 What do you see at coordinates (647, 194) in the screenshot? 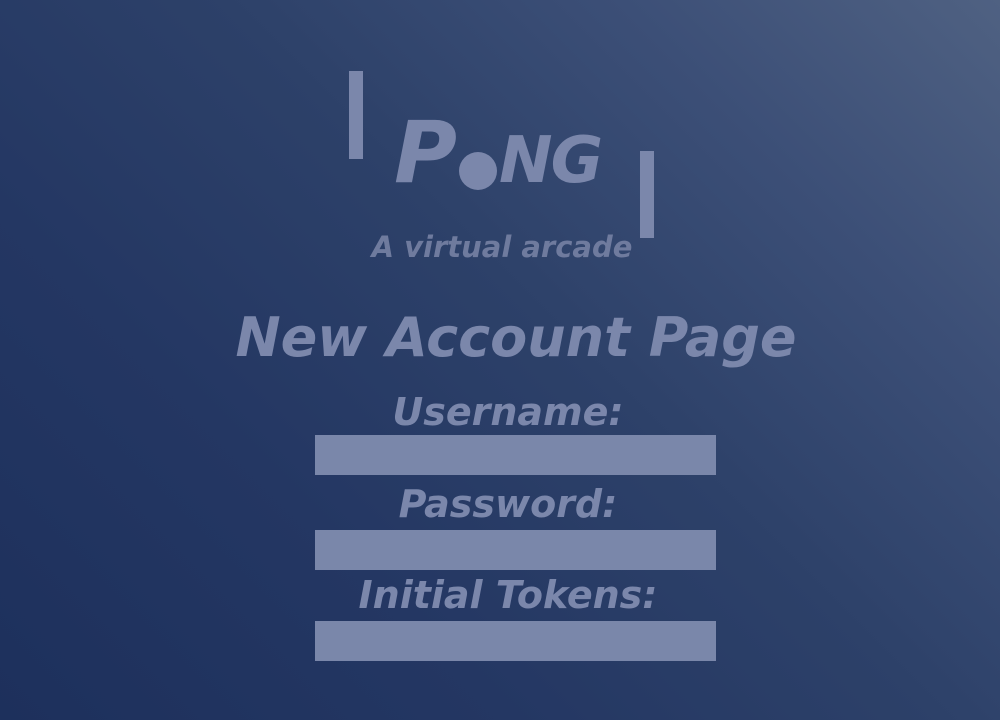
I see `right-paddle-decoration` at bounding box center [647, 194].